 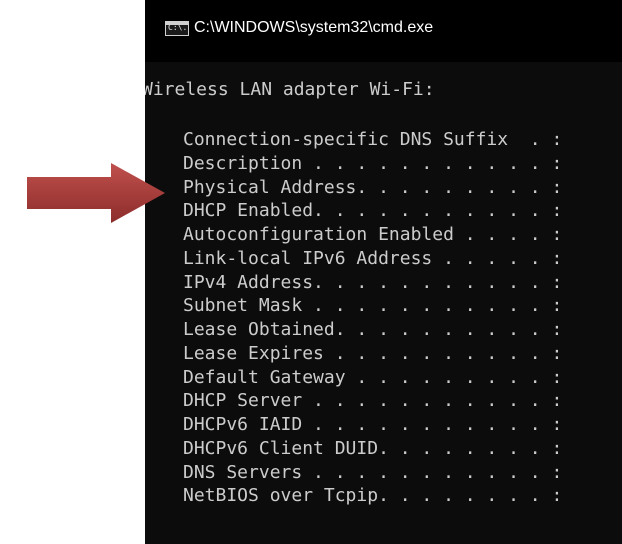 What do you see at coordinates (373, 187) in the screenshot?
I see `entry-physical-address: Physical Address. . . . . . . . . :` at bounding box center [373, 187].